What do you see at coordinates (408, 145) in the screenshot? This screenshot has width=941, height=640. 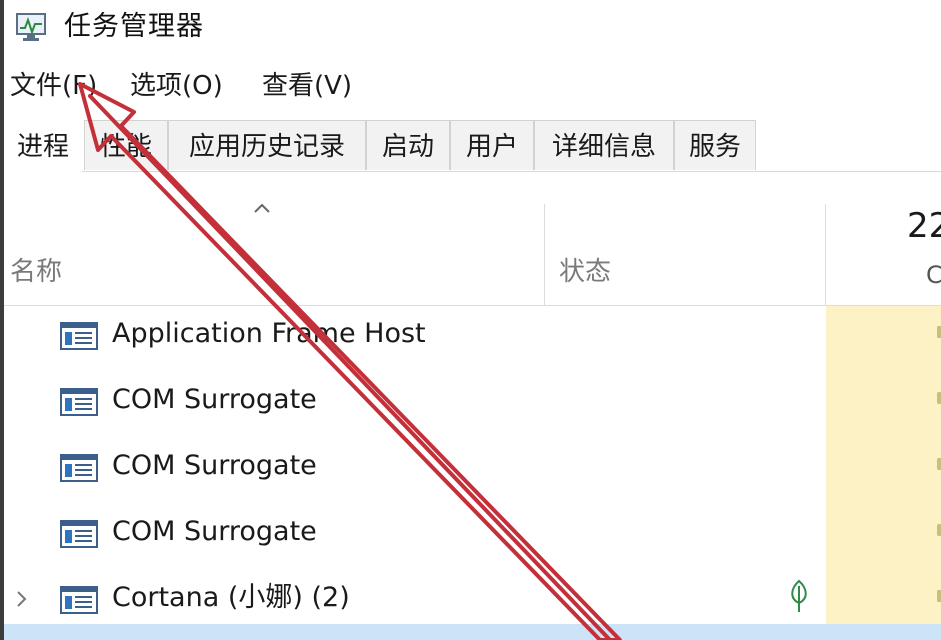 I see `tab-startup: 启动` at bounding box center [408, 145].